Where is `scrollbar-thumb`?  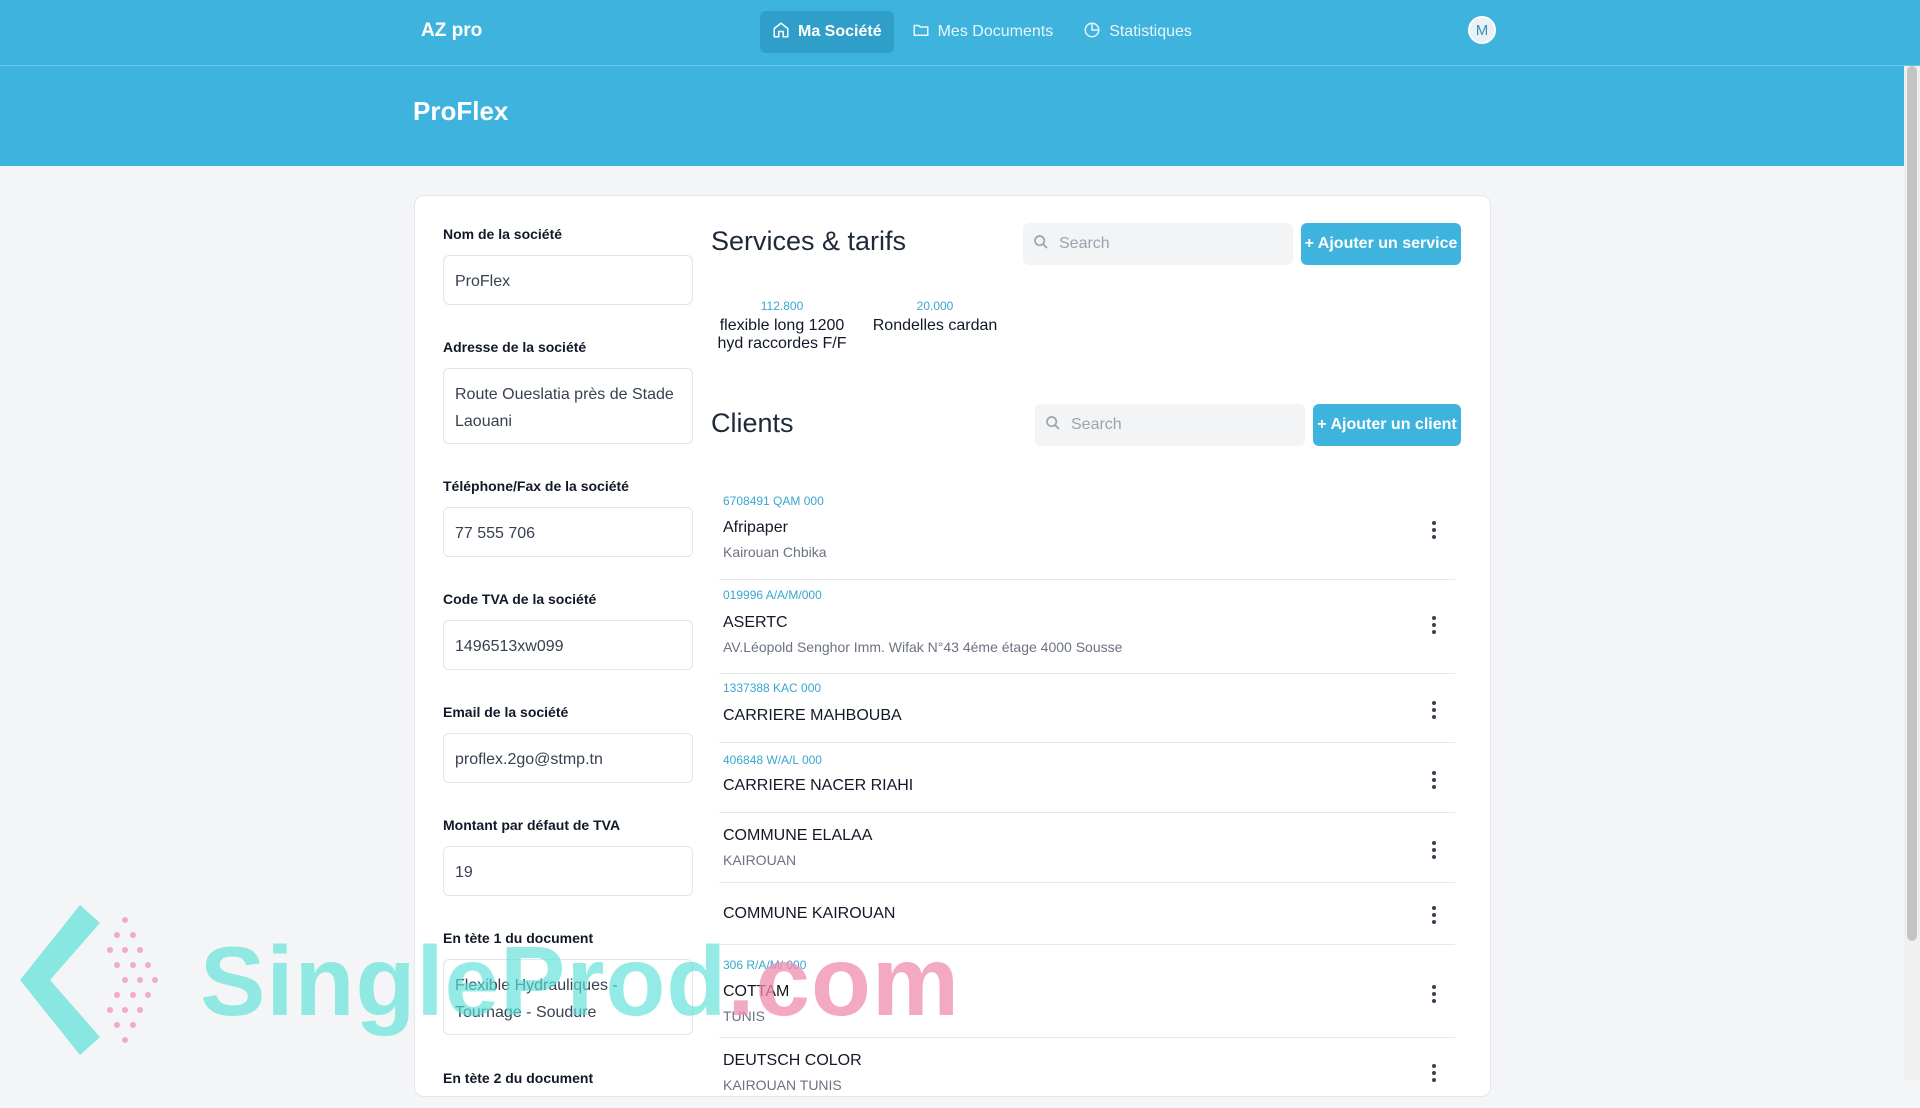
scrollbar-thumb is located at coordinates (1912, 503).